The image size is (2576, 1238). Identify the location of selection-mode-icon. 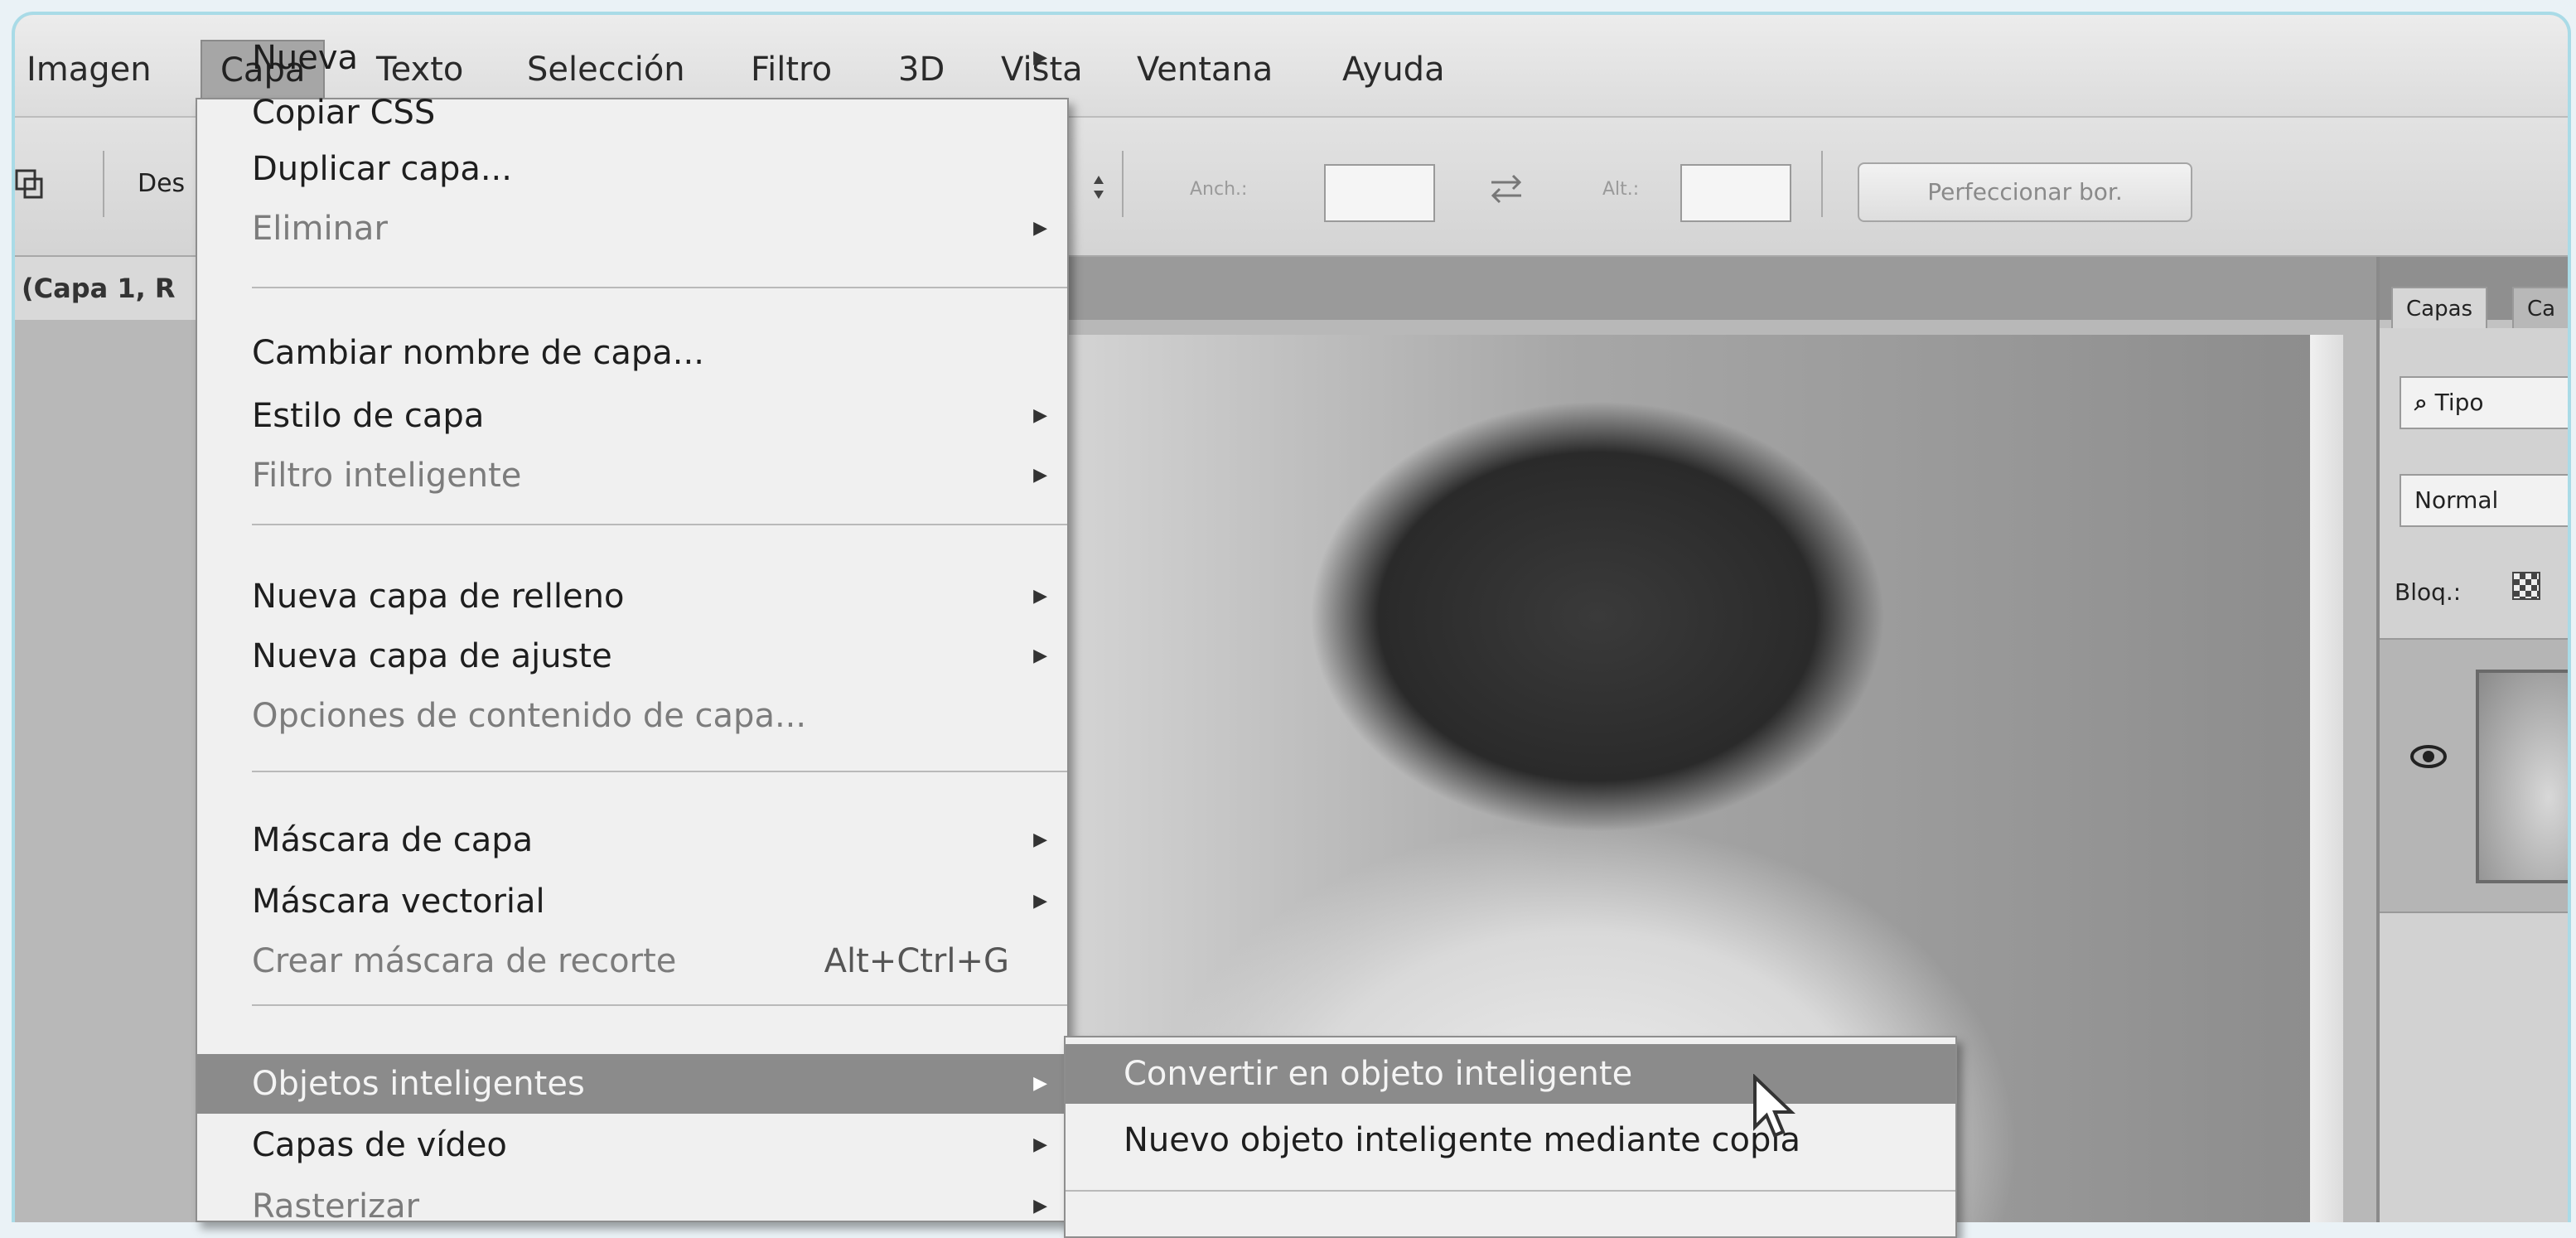
(30, 184).